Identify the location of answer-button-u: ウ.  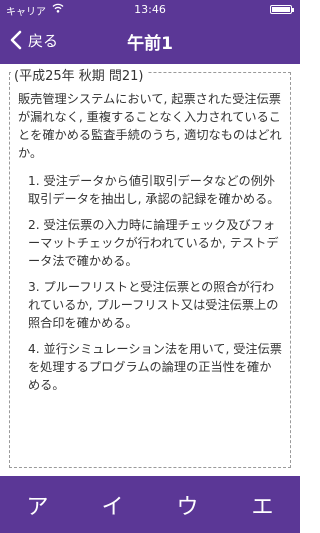
(188, 505).